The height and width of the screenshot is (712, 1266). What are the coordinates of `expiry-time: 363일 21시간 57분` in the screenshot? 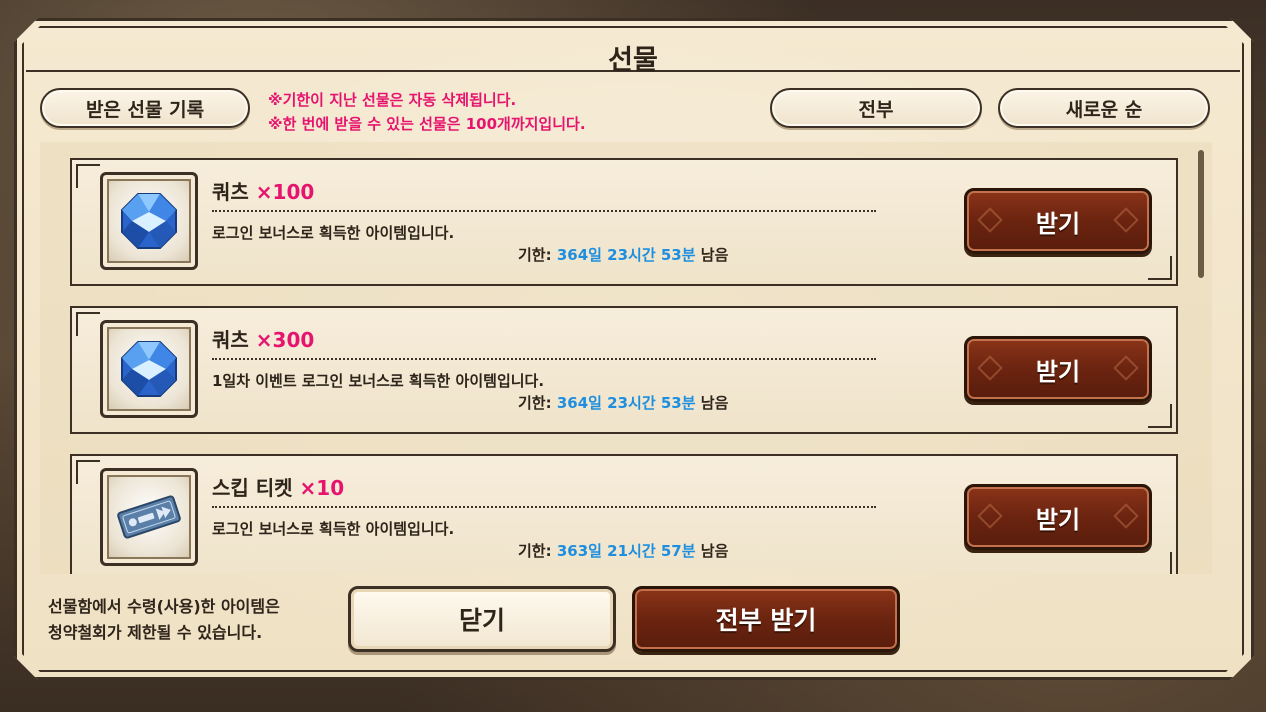 It's located at (626, 551).